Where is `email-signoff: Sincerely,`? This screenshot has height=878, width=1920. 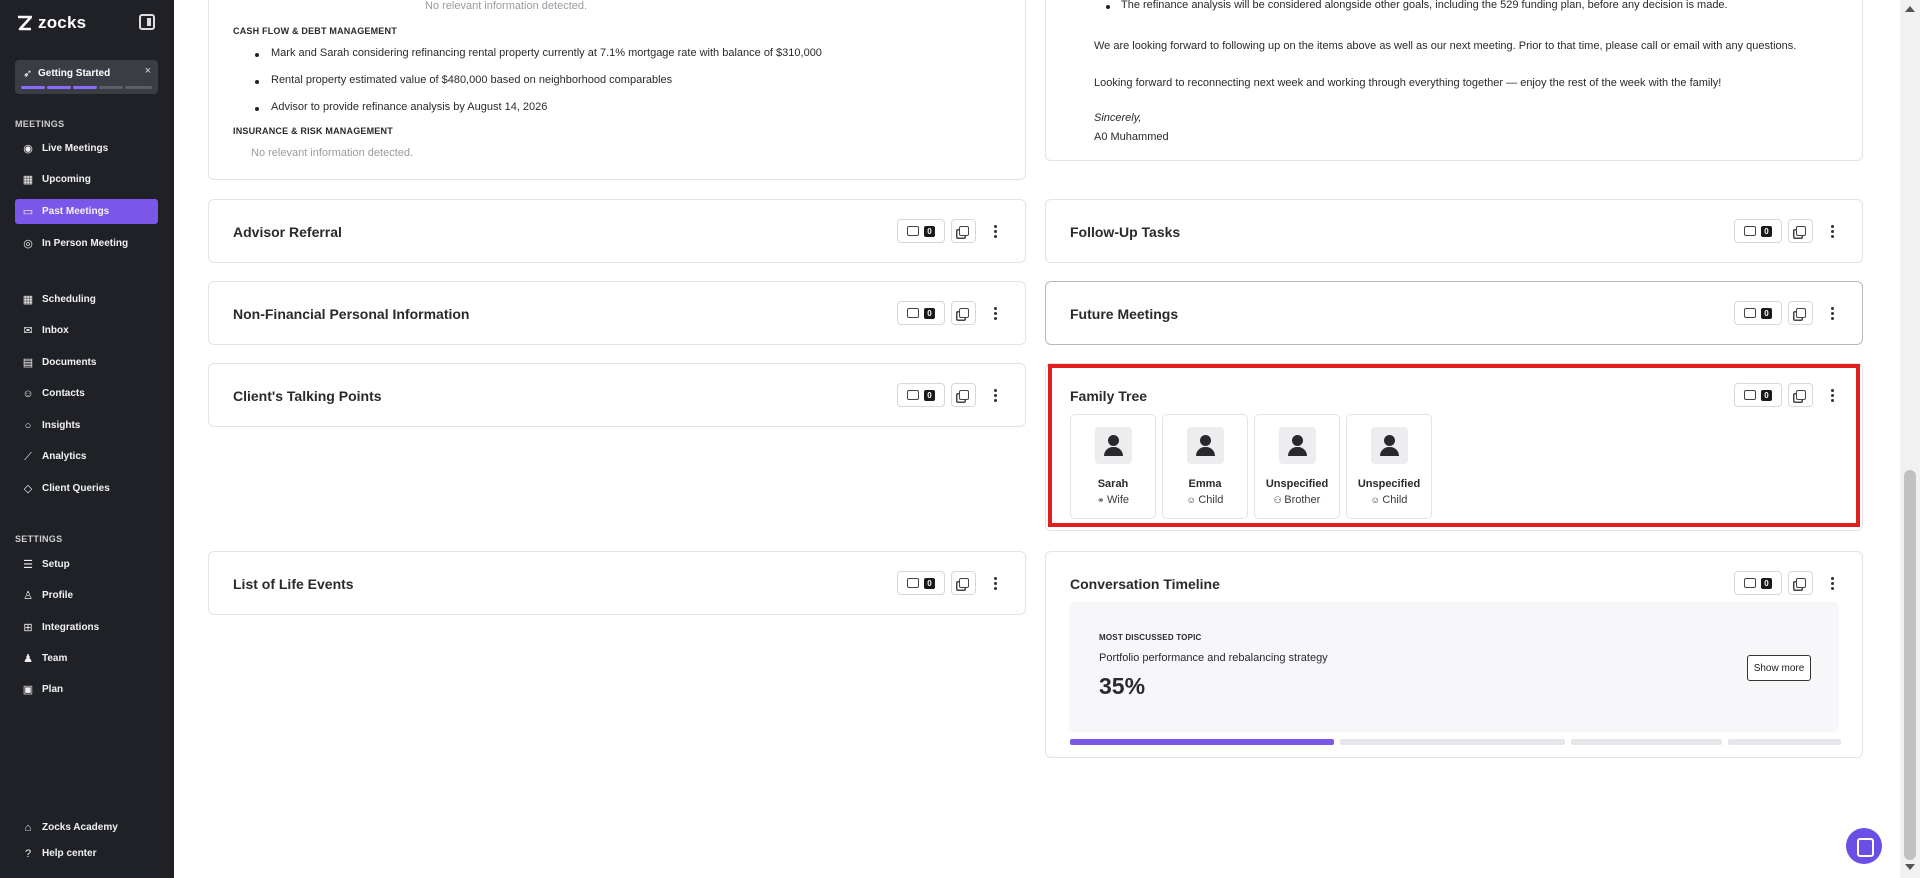
email-signoff: Sincerely, is located at coordinates (1118, 118).